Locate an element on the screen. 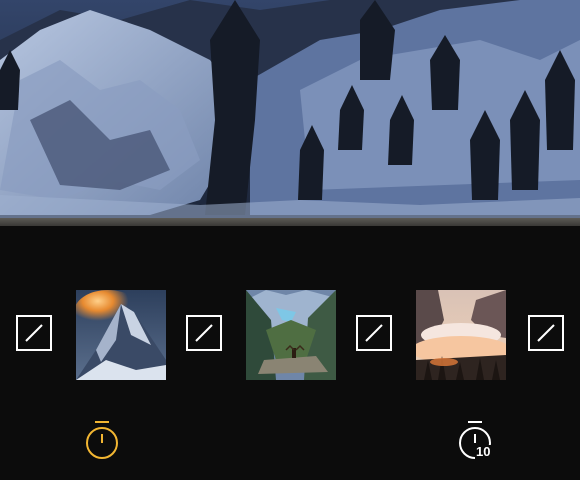 The height and width of the screenshot is (480, 580). clip-image-valley is located at coordinates (291, 335).